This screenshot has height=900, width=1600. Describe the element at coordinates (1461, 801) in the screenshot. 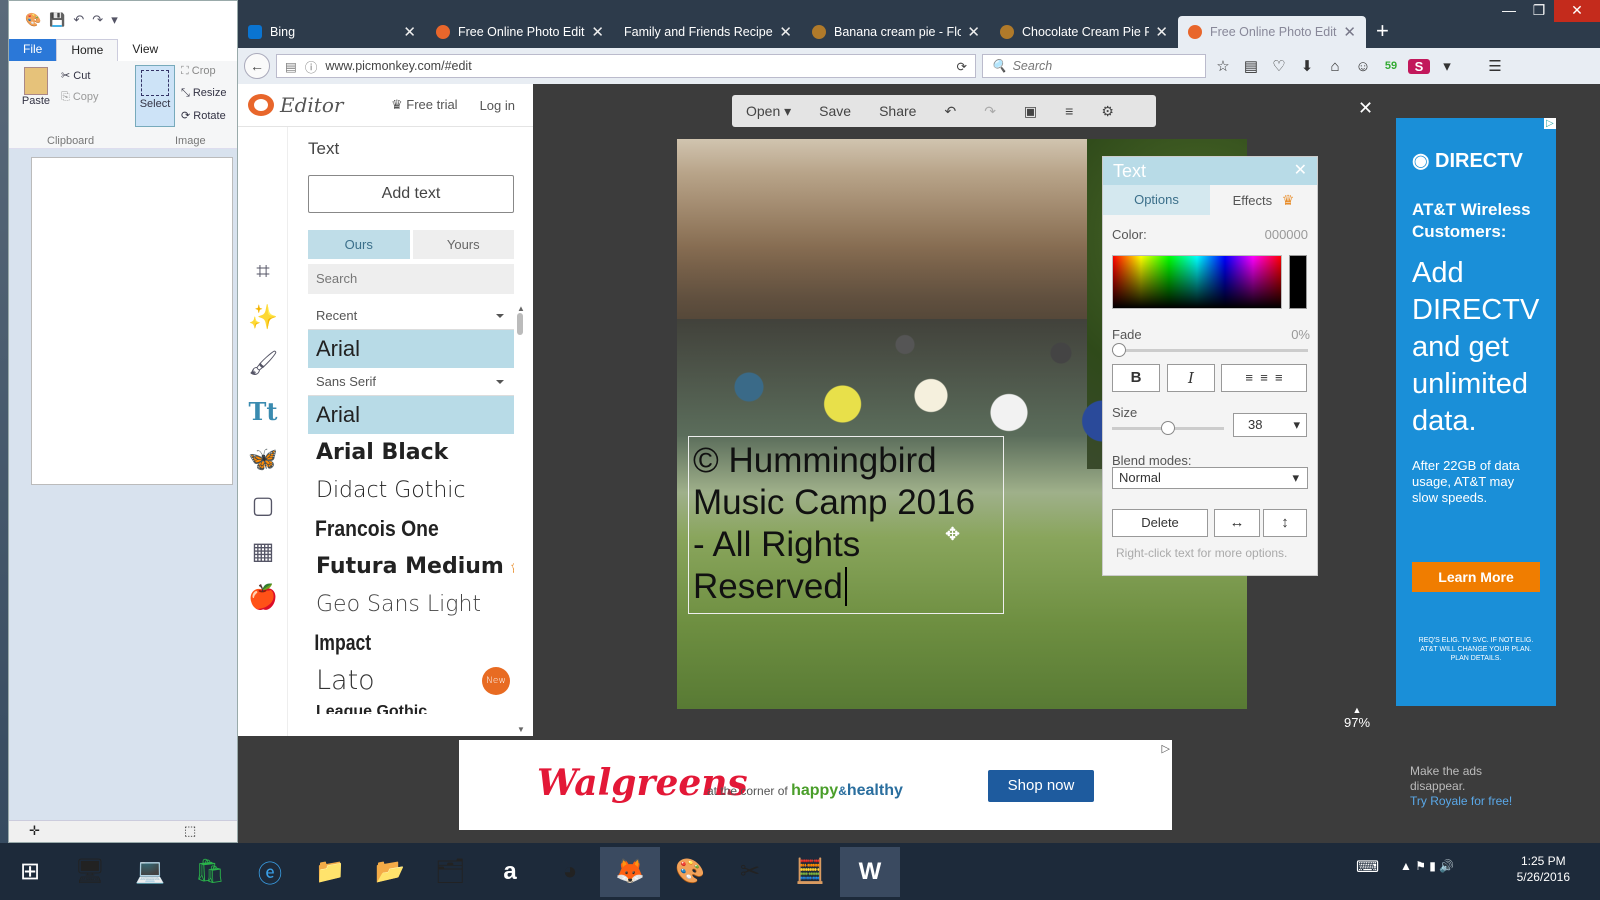

I see `royale-link: Try Royale for free!` at that location.